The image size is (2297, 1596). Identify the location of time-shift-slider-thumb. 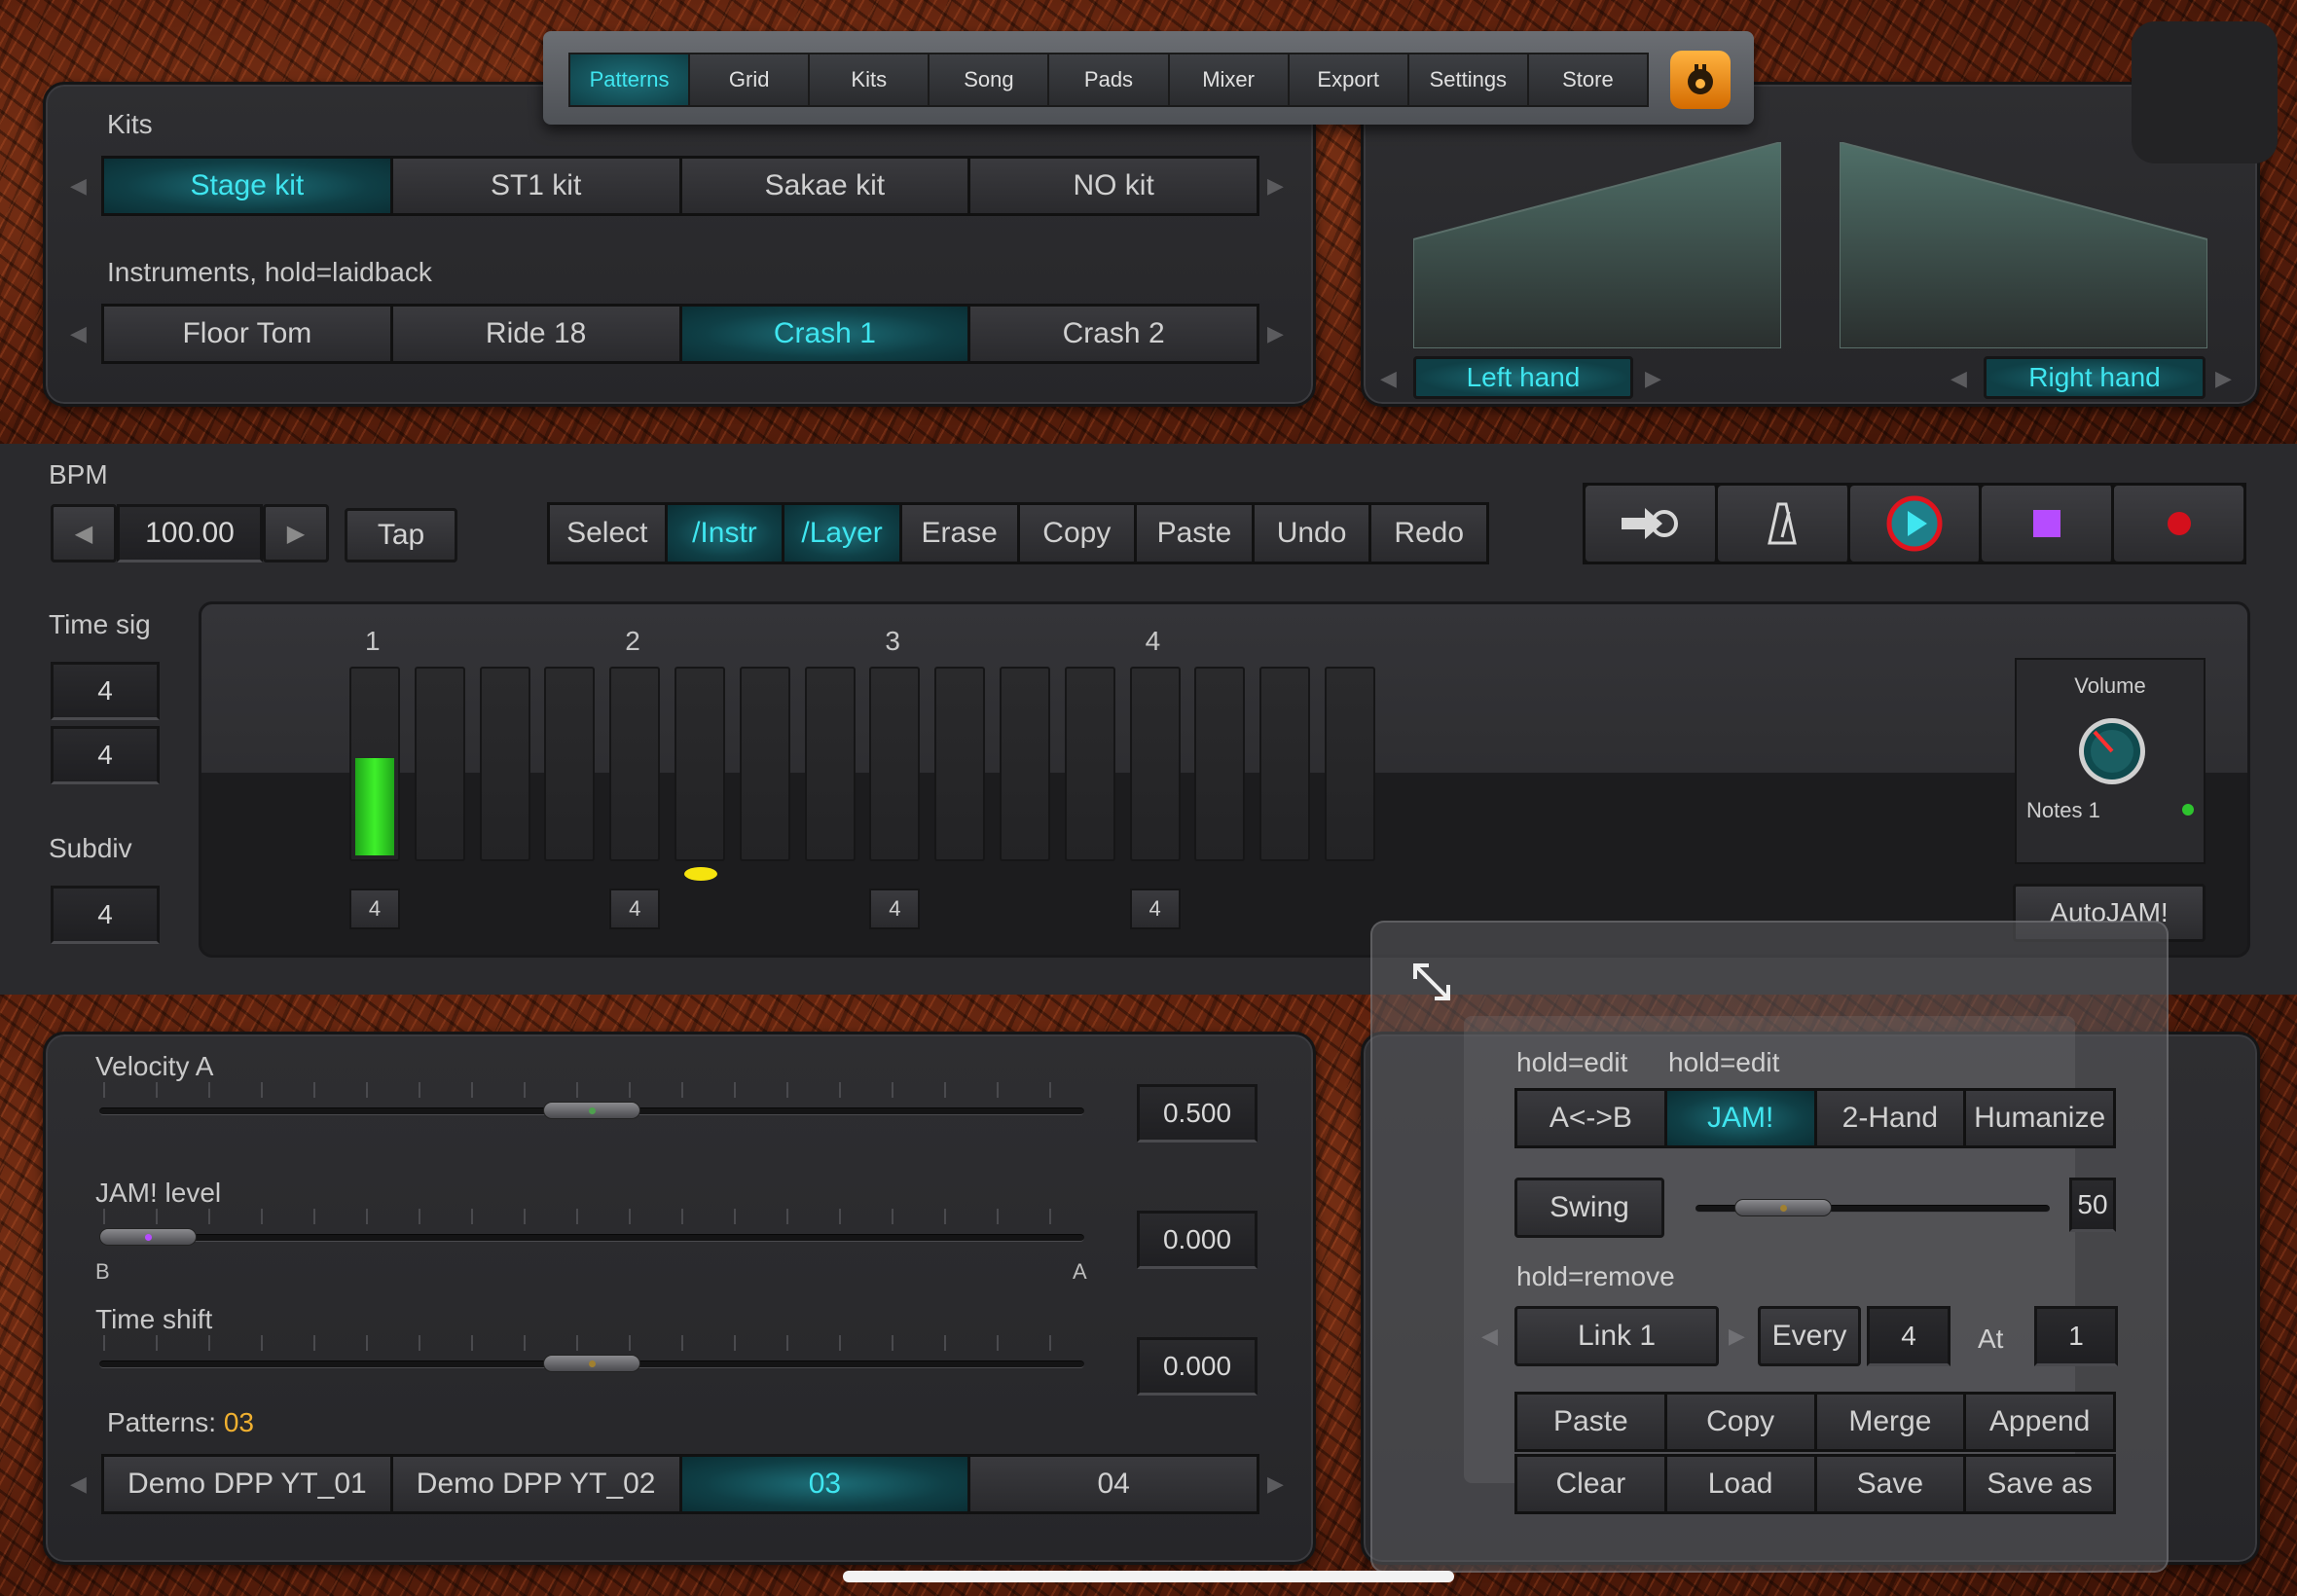
(591, 1363).